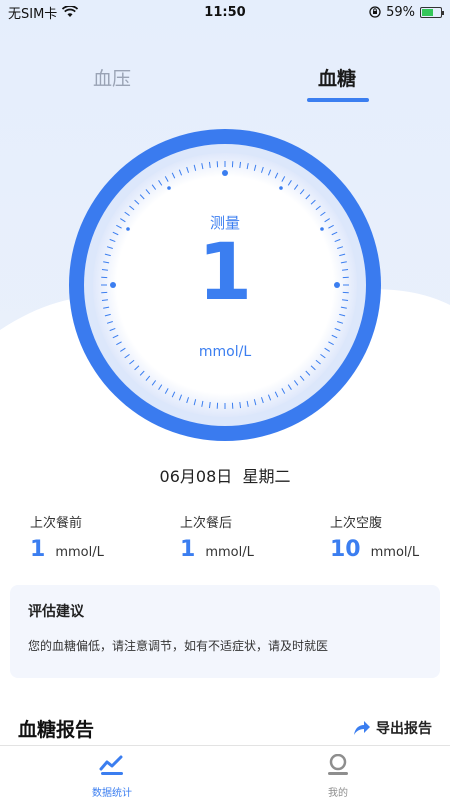  What do you see at coordinates (338, 793) in the screenshot?
I see `nav-label: 我的` at bounding box center [338, 793].